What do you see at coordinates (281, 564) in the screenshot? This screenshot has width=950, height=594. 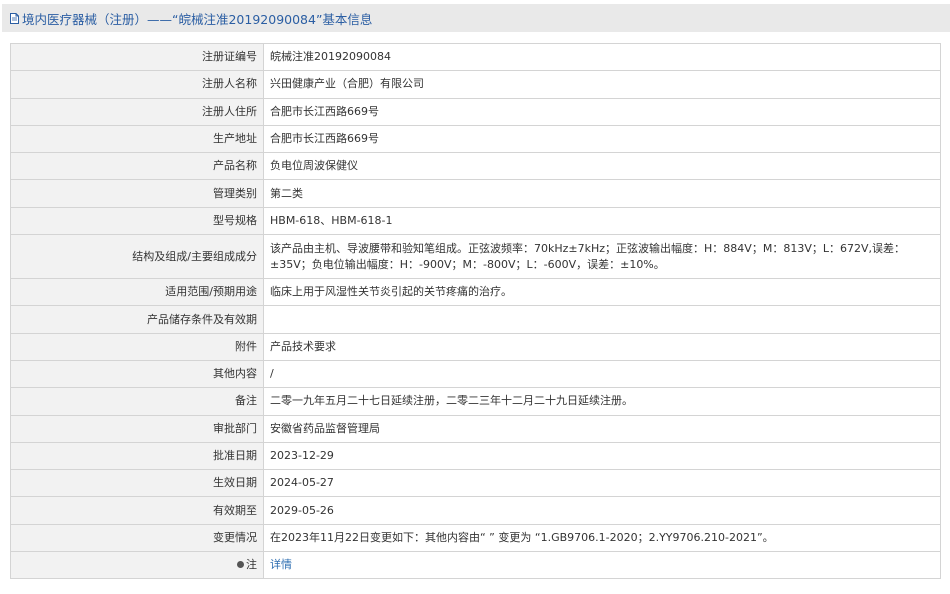 I see `details-link: 详情` at bounding box center [281, 564].